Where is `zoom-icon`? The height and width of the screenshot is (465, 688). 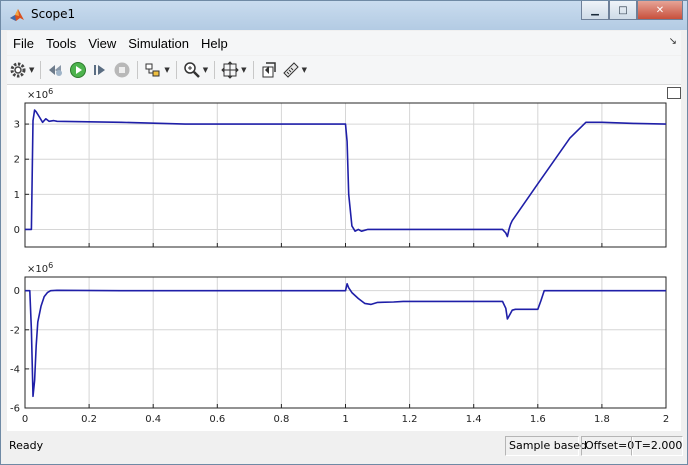
zoom-icon is located at coordinates (192, 70).